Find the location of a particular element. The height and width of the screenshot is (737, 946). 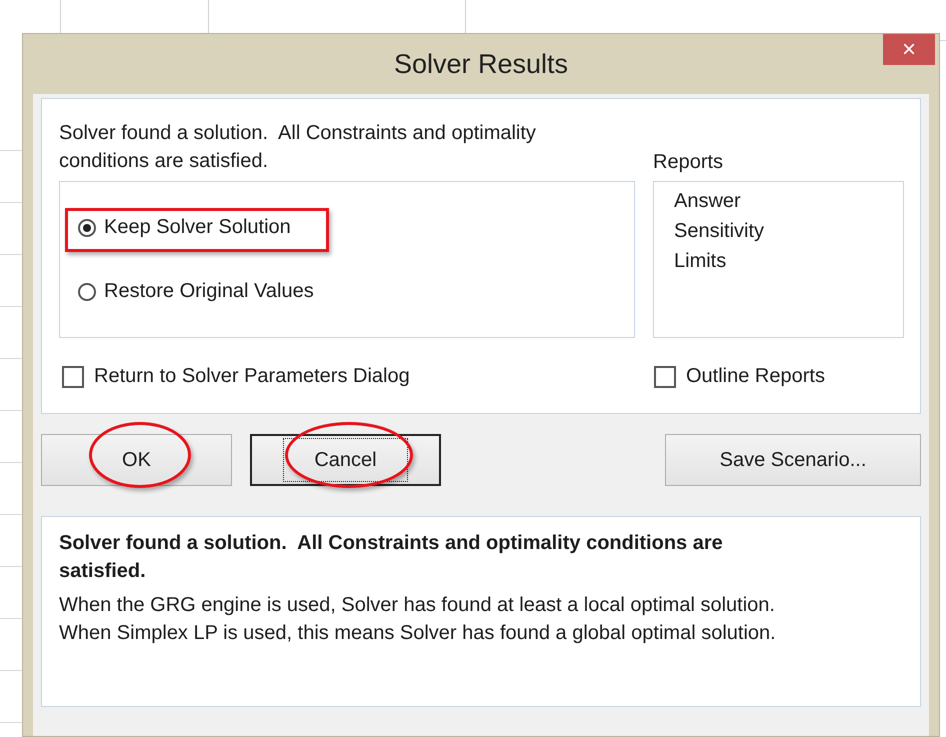

checkbox-option: Outline Reports is located at coordinates (739, 376).